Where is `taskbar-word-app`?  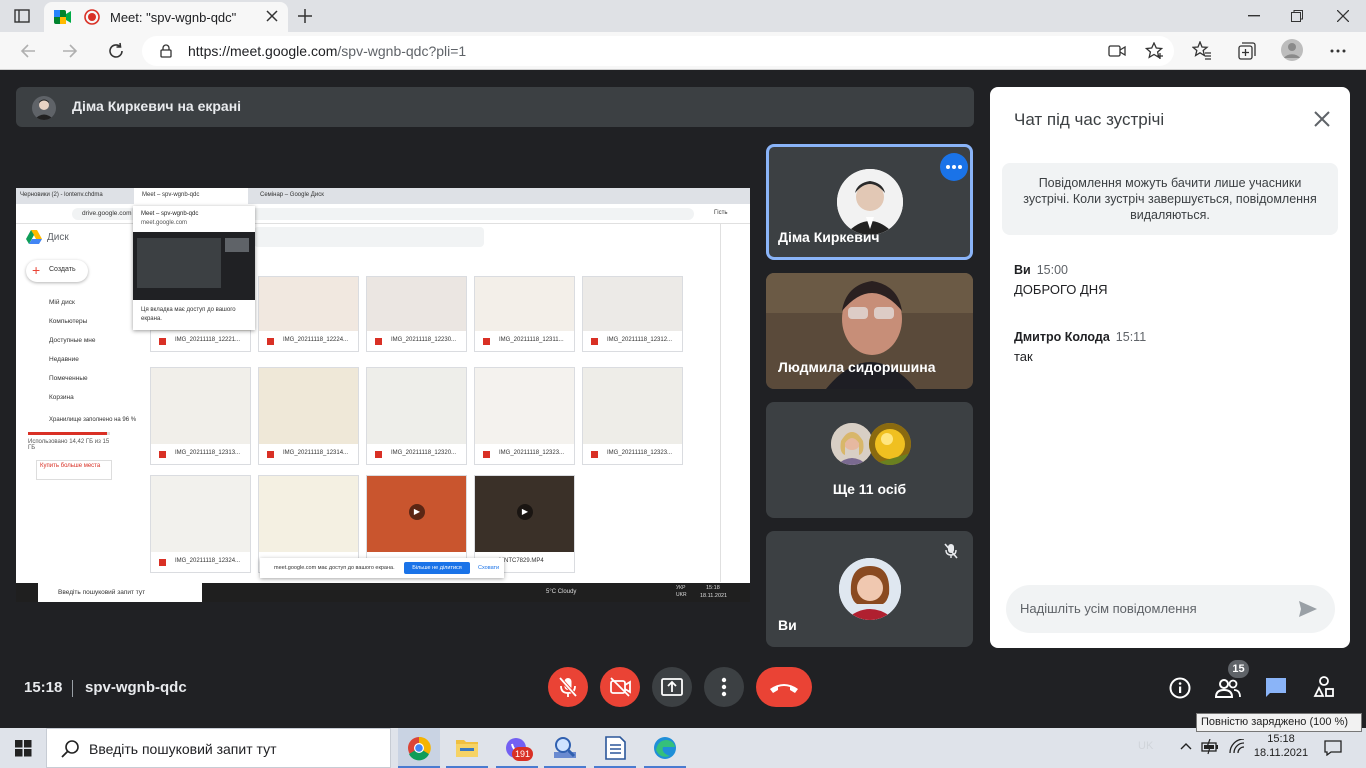
taskbar-word-app is located at coordinates (615, 748).